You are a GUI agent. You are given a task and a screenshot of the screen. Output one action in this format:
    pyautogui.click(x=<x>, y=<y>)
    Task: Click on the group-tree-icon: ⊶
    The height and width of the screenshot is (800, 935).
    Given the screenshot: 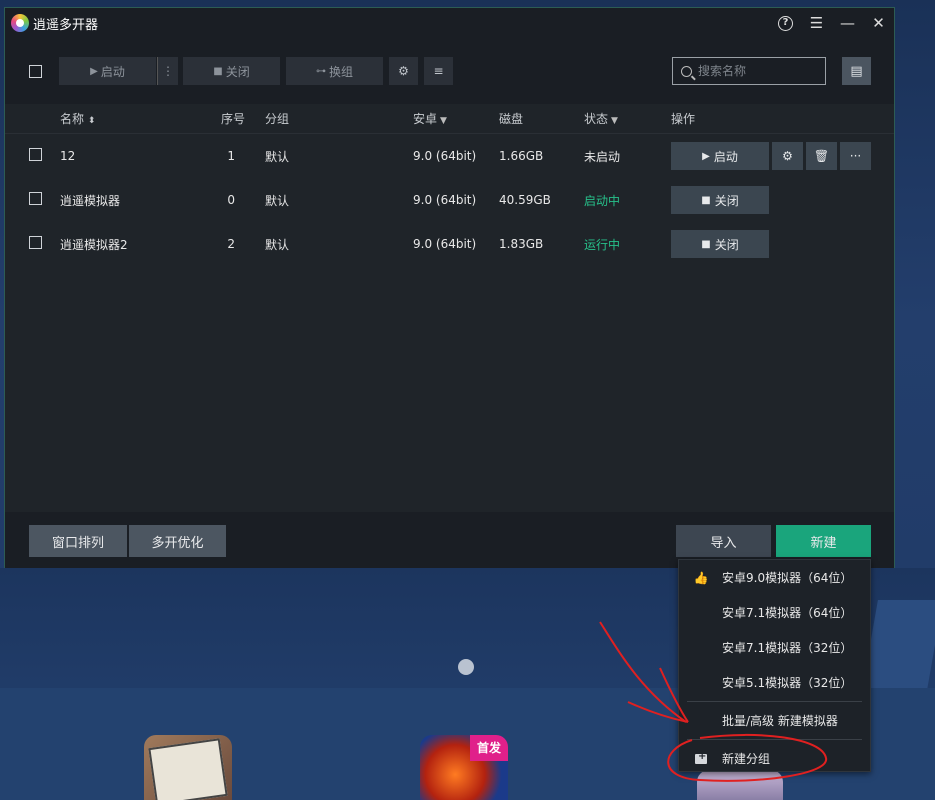 What is the action you would take?
    pyautogui.click(x=320, y=71)
    